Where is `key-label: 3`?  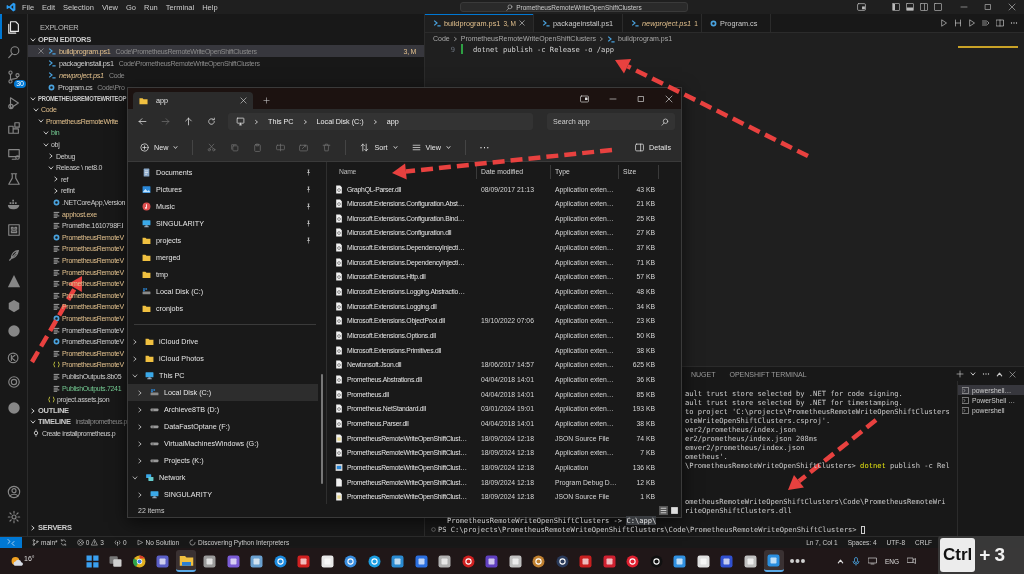
key-label: 3 is located at coordinates (999, 555).